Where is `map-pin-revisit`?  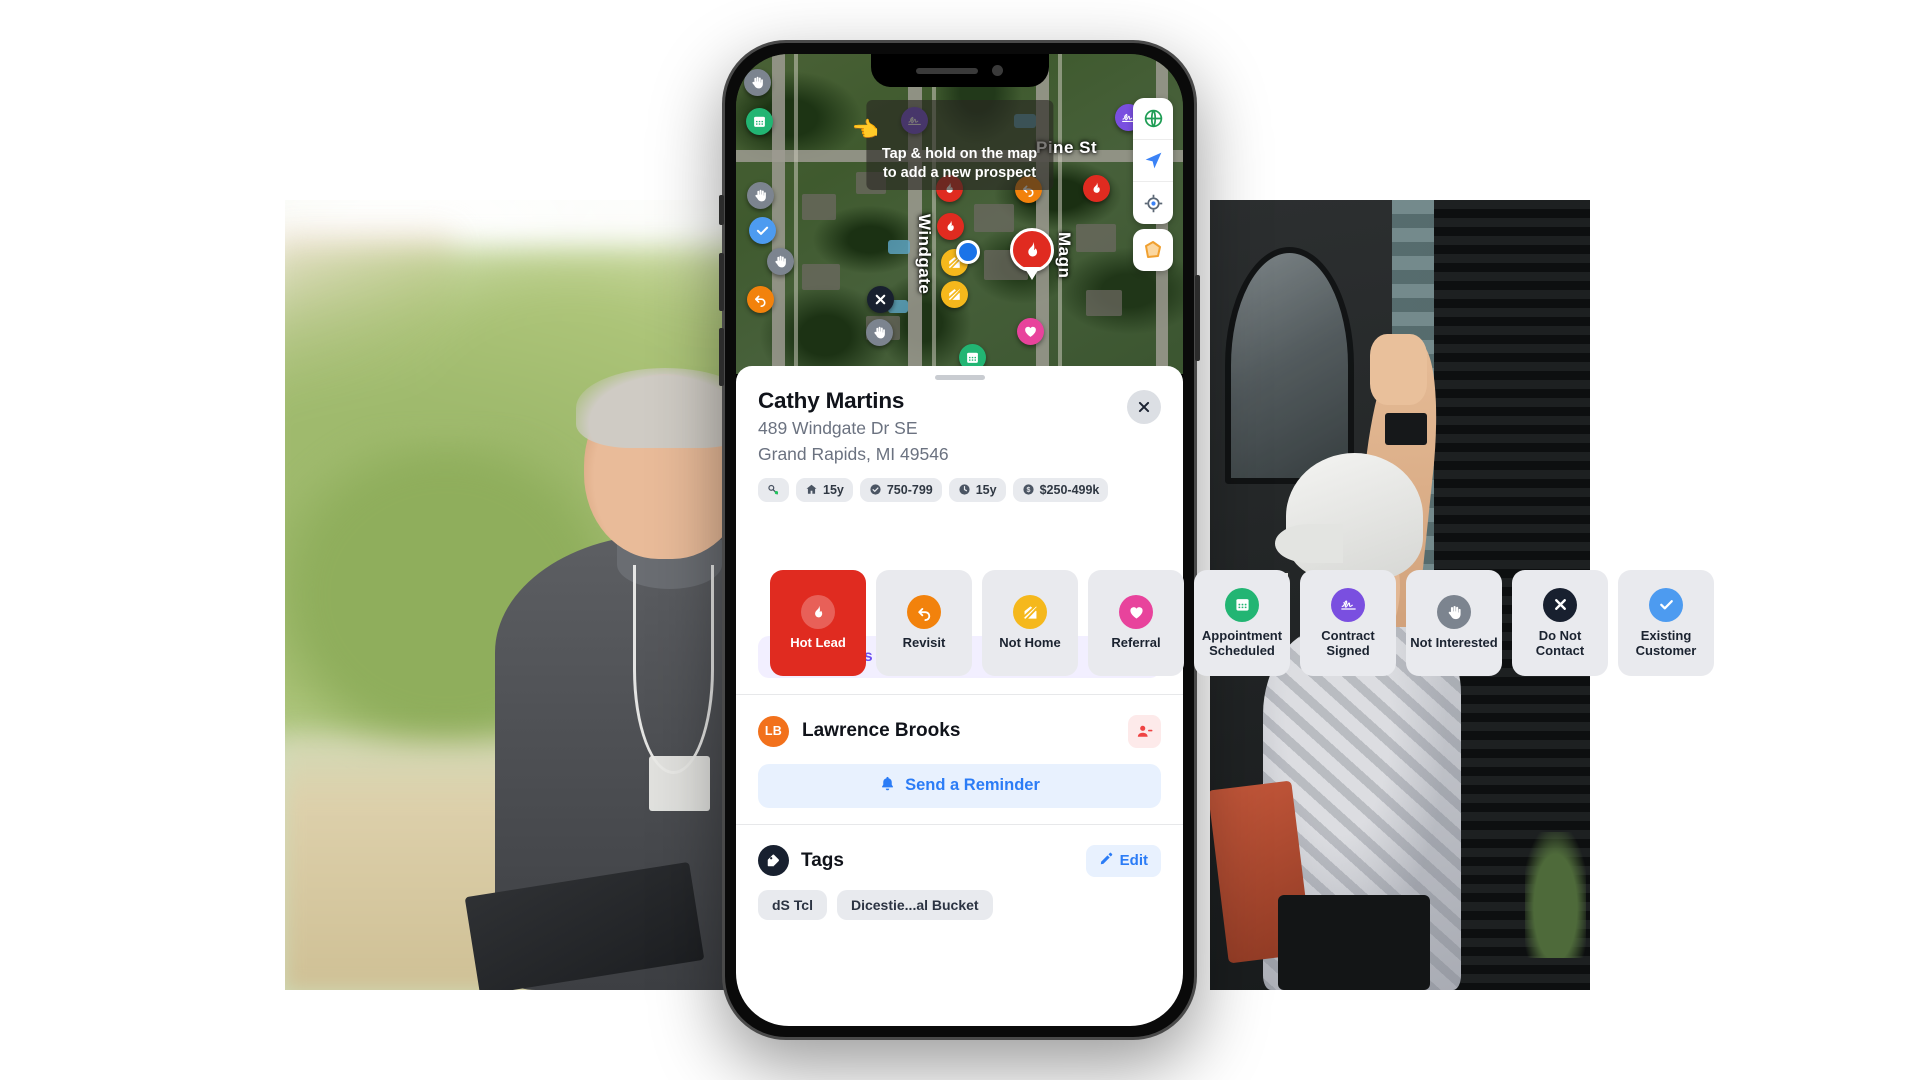 map-pin-revisit is located at coordinates (760, 299).